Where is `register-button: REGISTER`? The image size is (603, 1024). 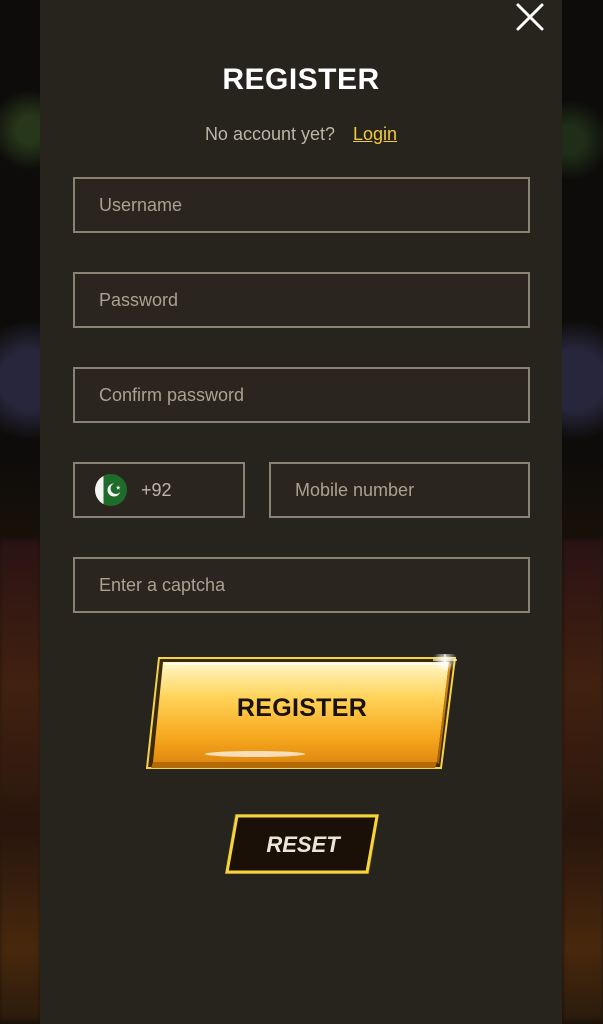
register-button: REGISTER is located at coordinates (302, 714).